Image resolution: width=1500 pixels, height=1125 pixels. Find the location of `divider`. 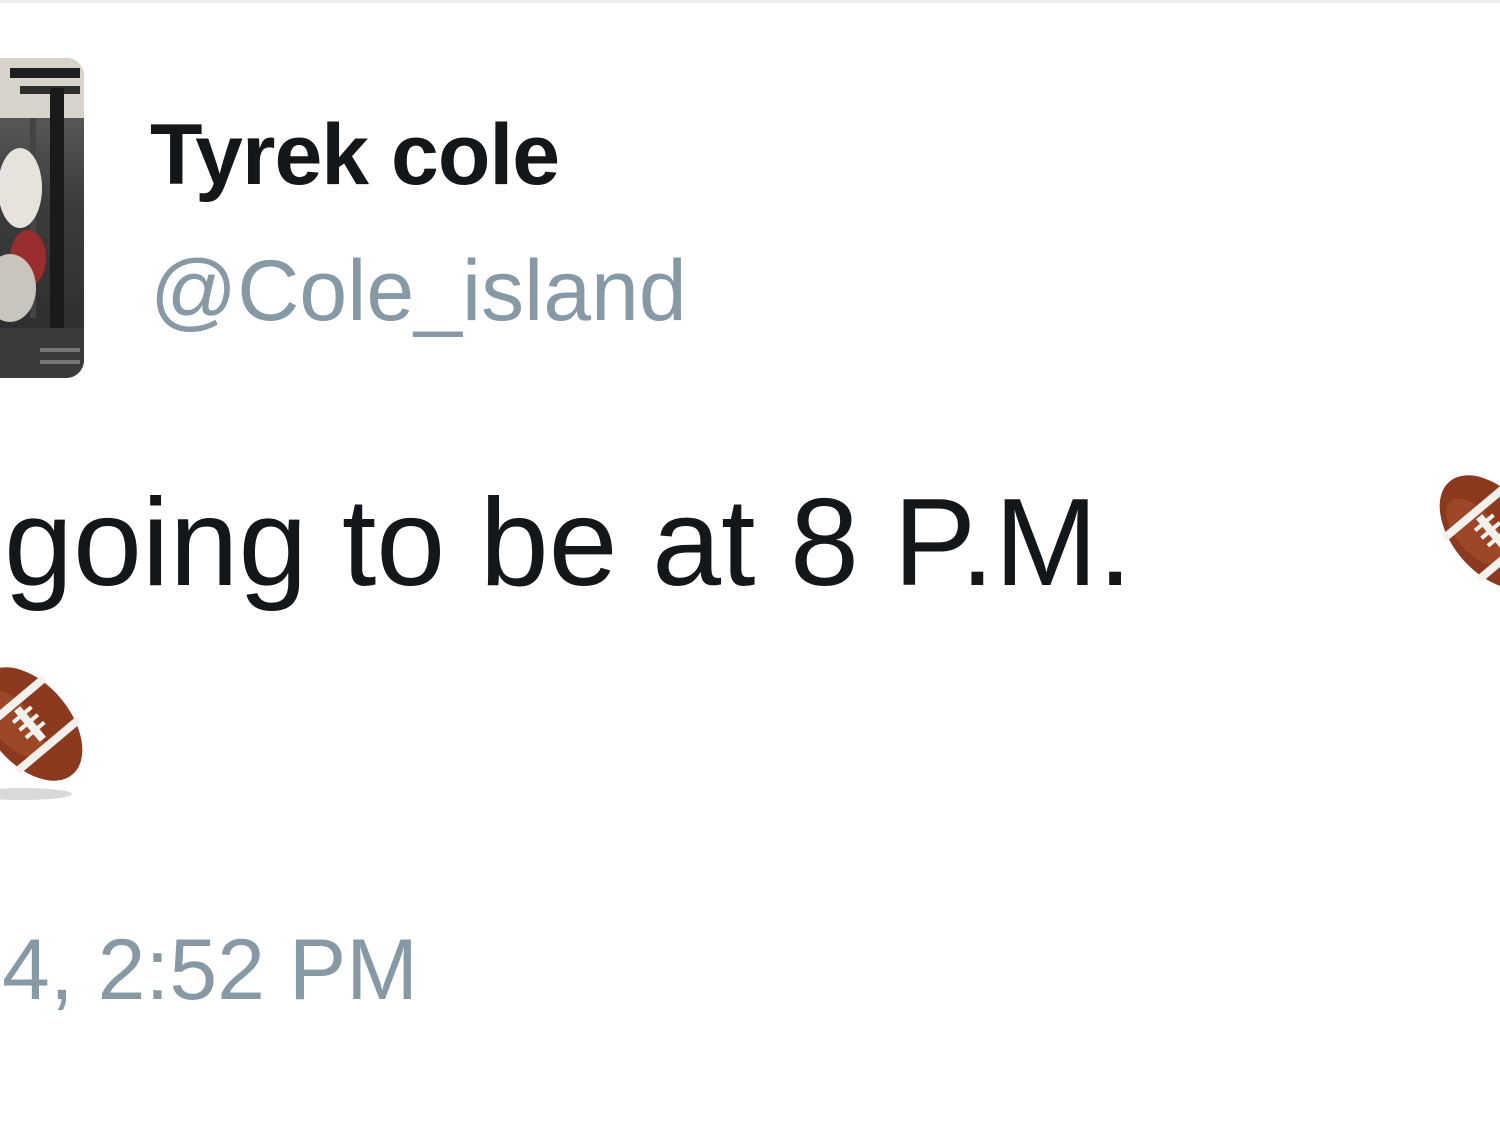

divider is located at coordinates (750, 1).